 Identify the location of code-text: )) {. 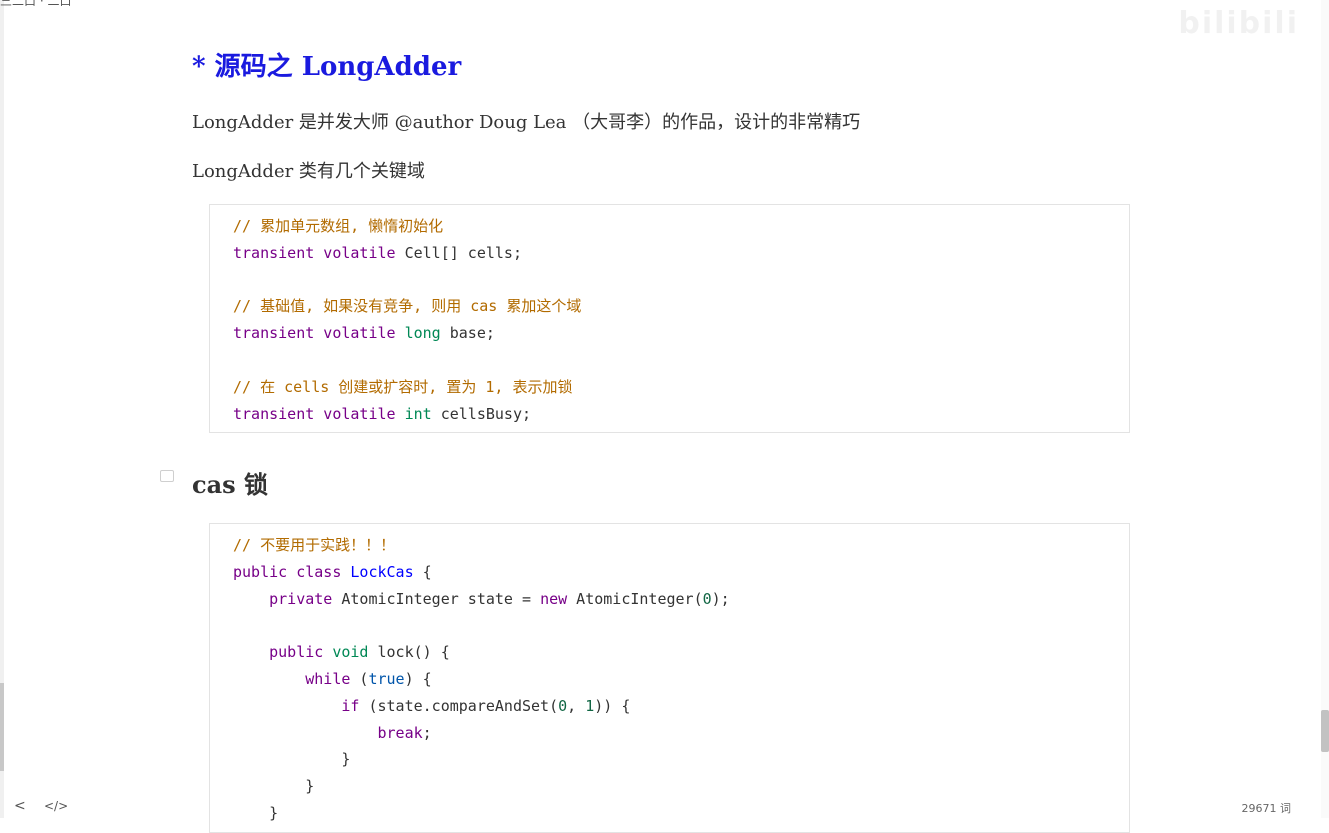
(612, 705).